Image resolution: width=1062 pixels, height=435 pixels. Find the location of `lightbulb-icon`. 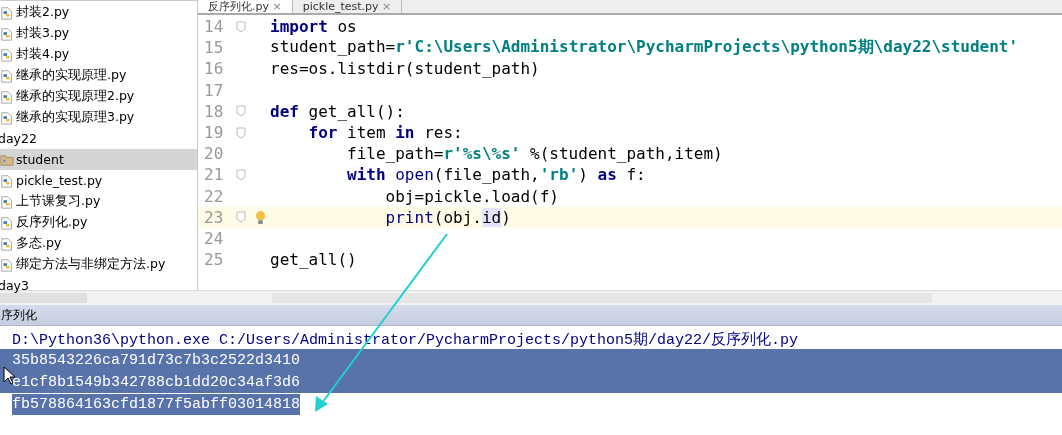

lightbulb-icon is located at coordinates (260, 217).